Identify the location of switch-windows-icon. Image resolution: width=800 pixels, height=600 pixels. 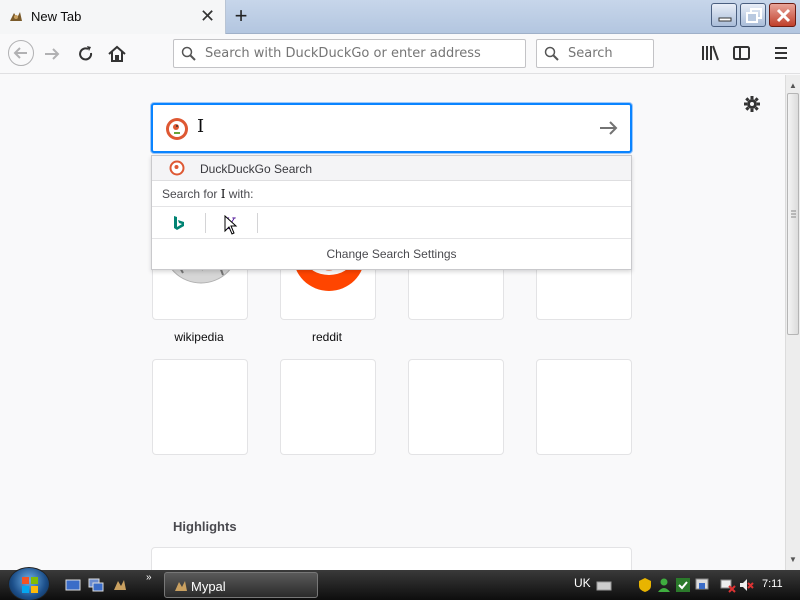
(96, 585).